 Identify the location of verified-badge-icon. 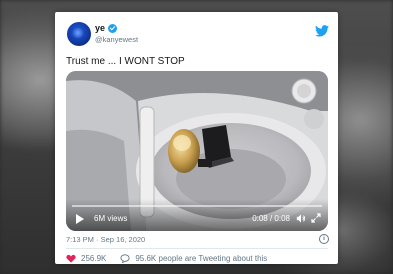
(113, 28).